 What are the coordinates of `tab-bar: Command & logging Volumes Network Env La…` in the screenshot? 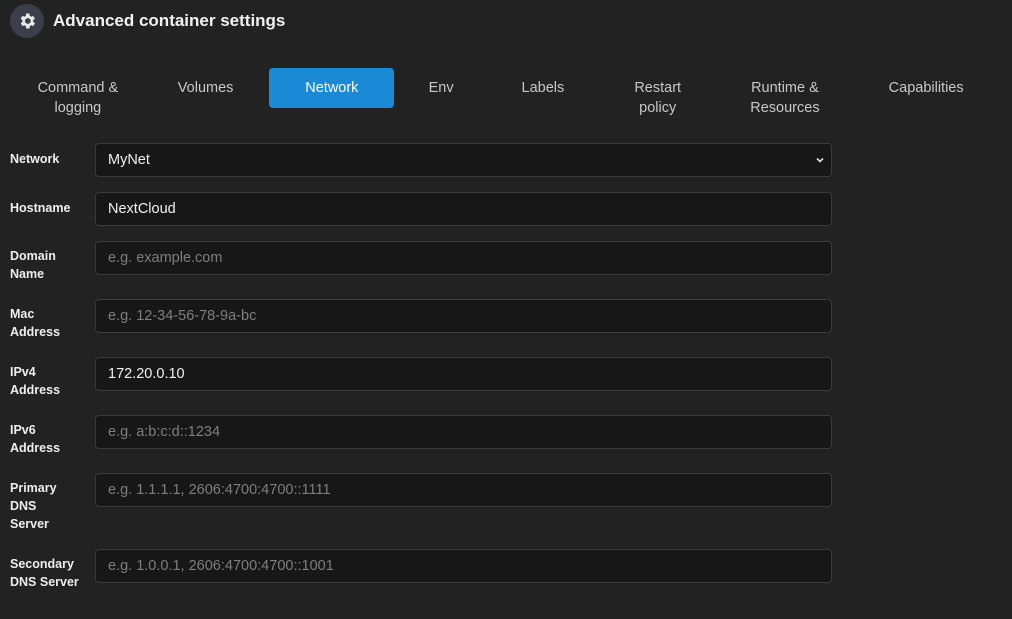 It's located at (507, 93).